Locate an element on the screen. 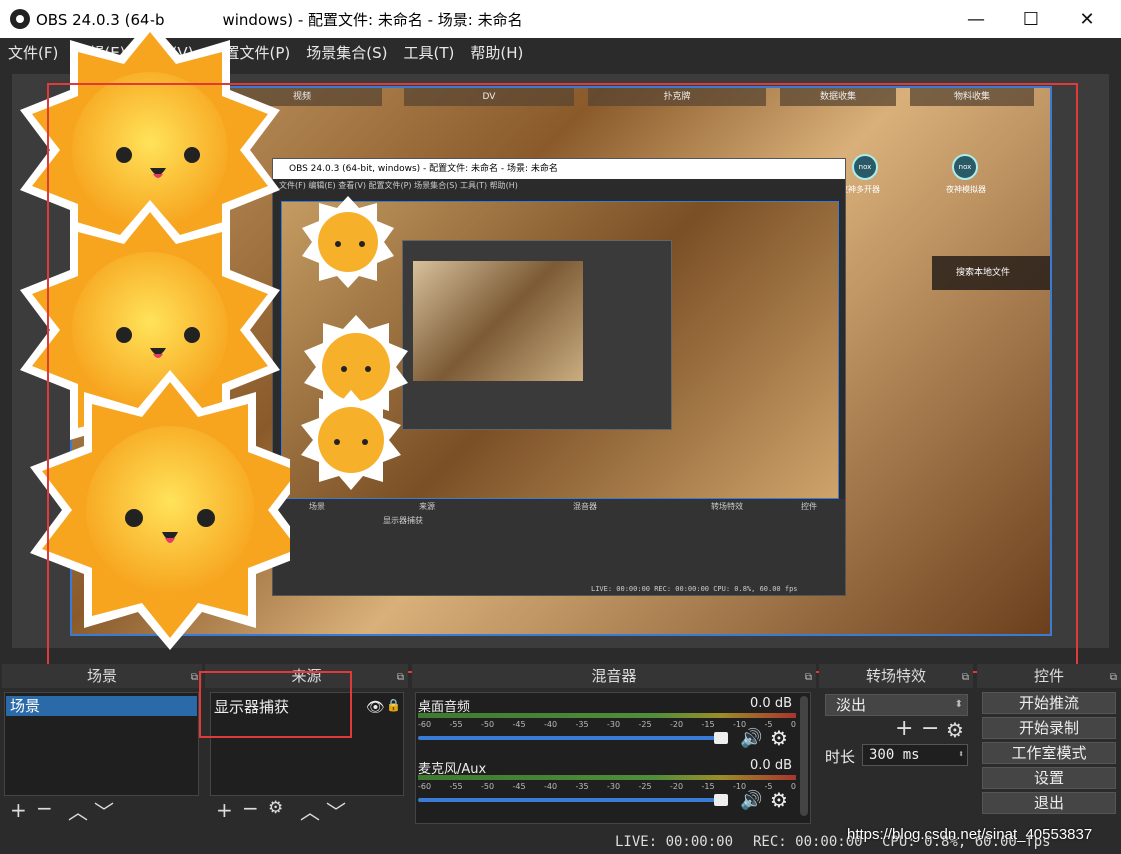  transition-select: 淡出 ⬍ is located at coordinates (896, 705).